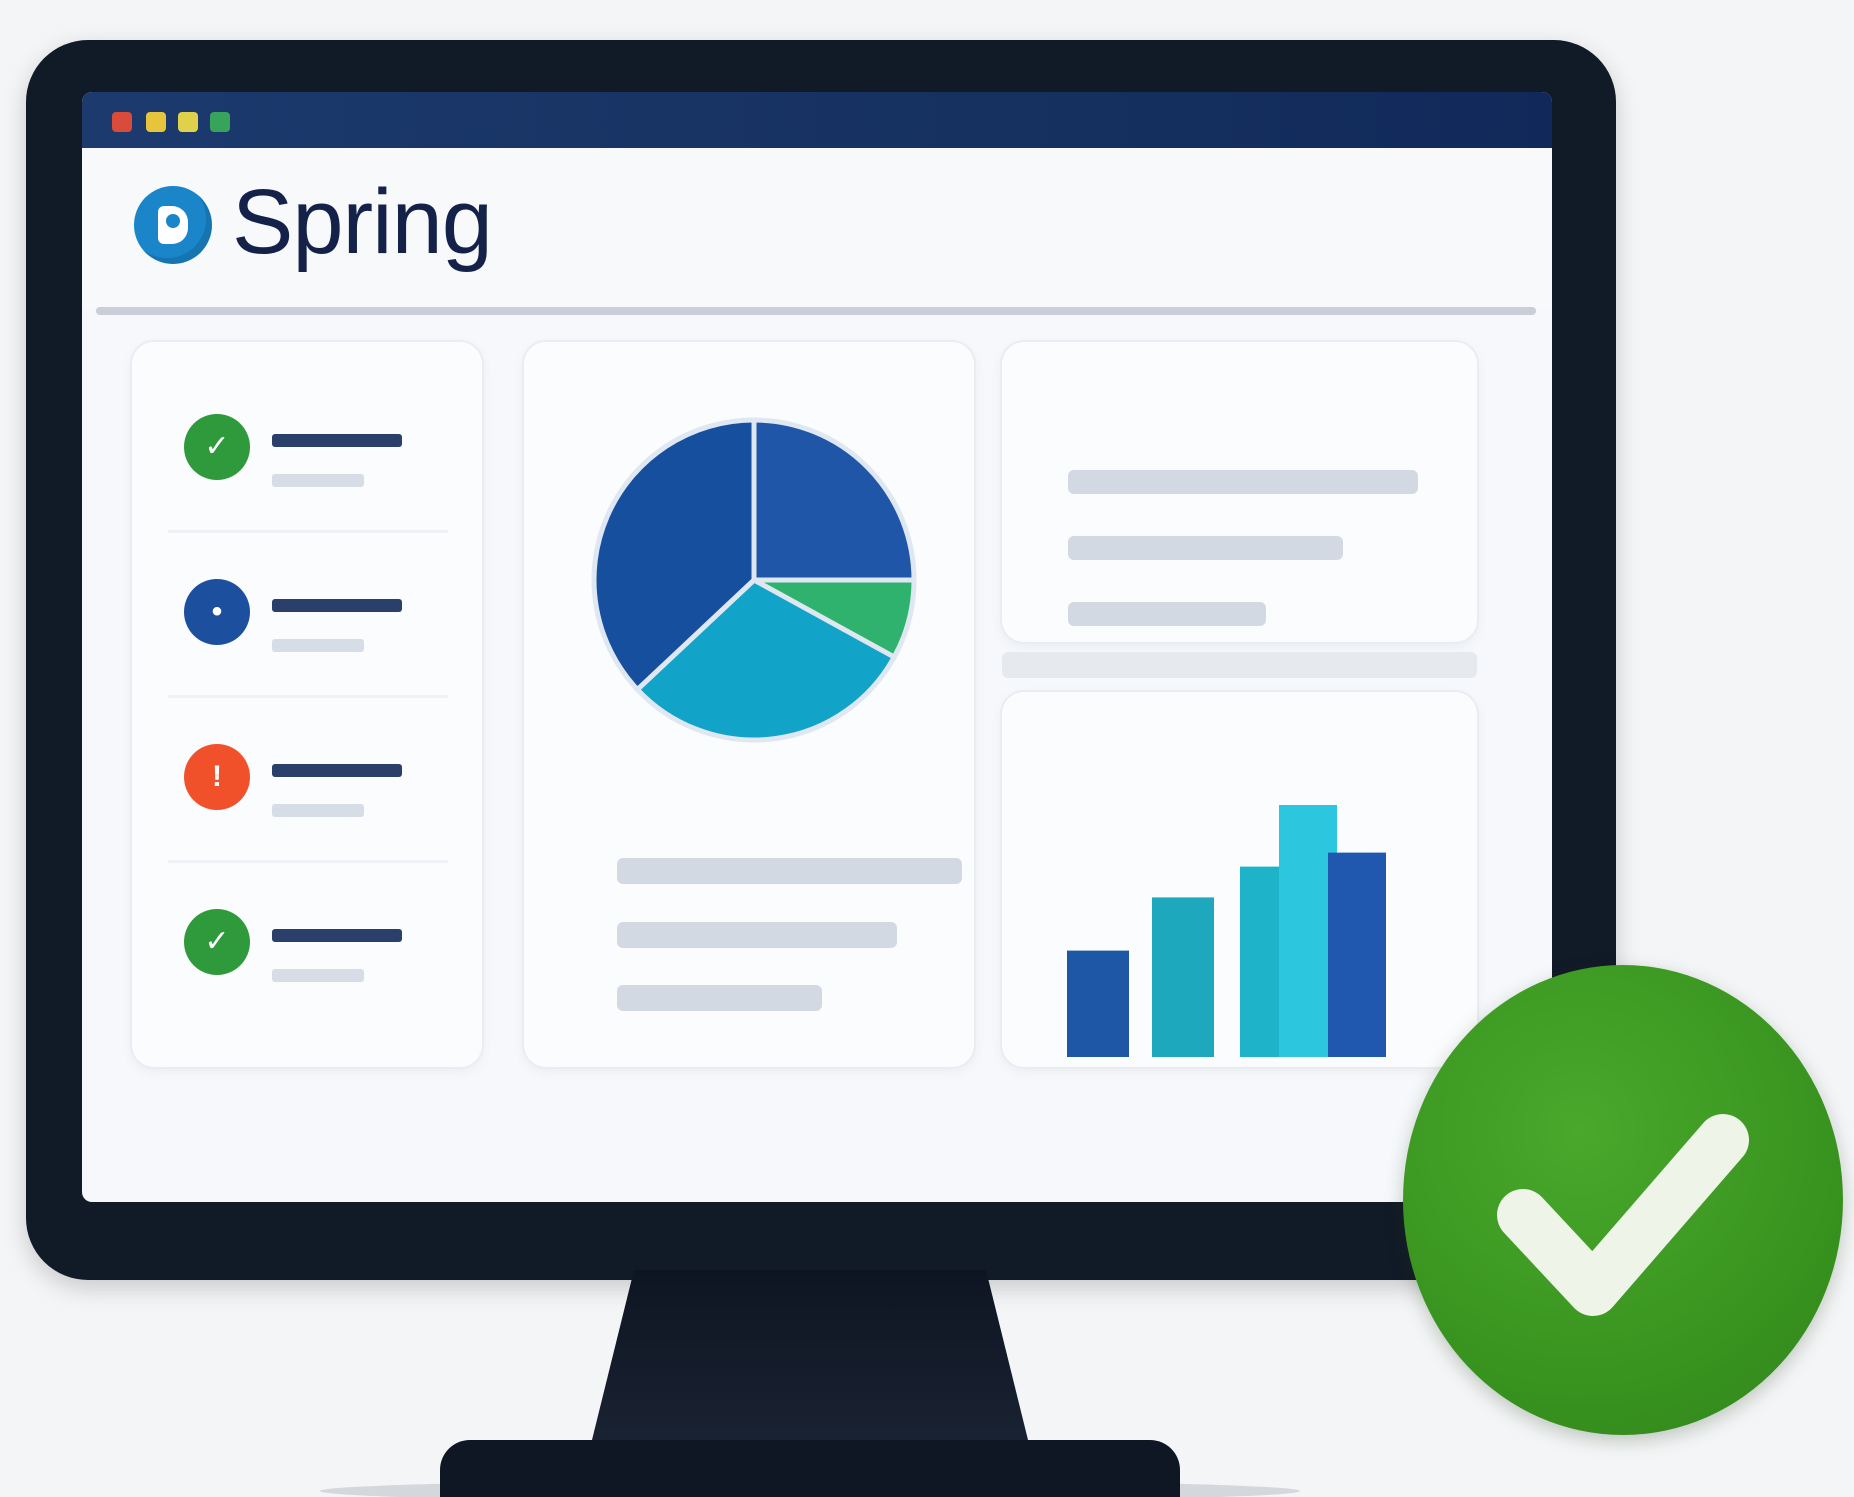 This screenshot has height=1497, width=1854. I want to click on check-icon, so click(1623, 1215).